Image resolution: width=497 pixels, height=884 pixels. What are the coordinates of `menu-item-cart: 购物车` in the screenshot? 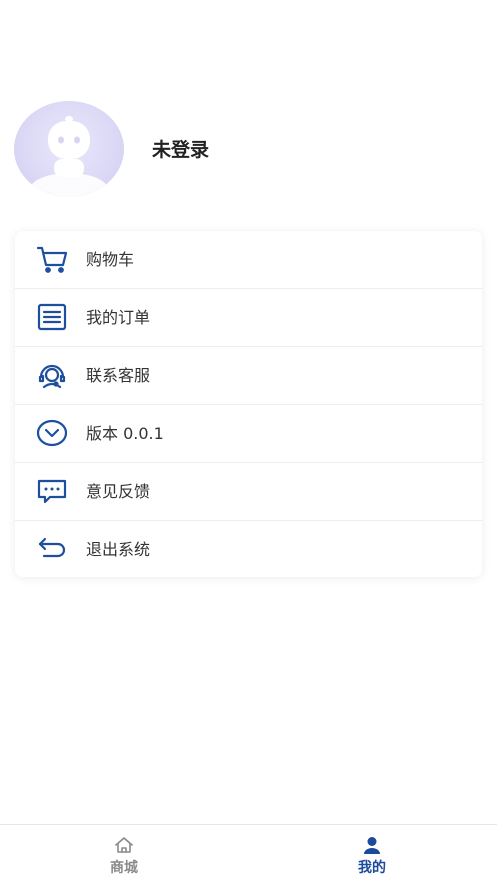 It's located at (248, 260).